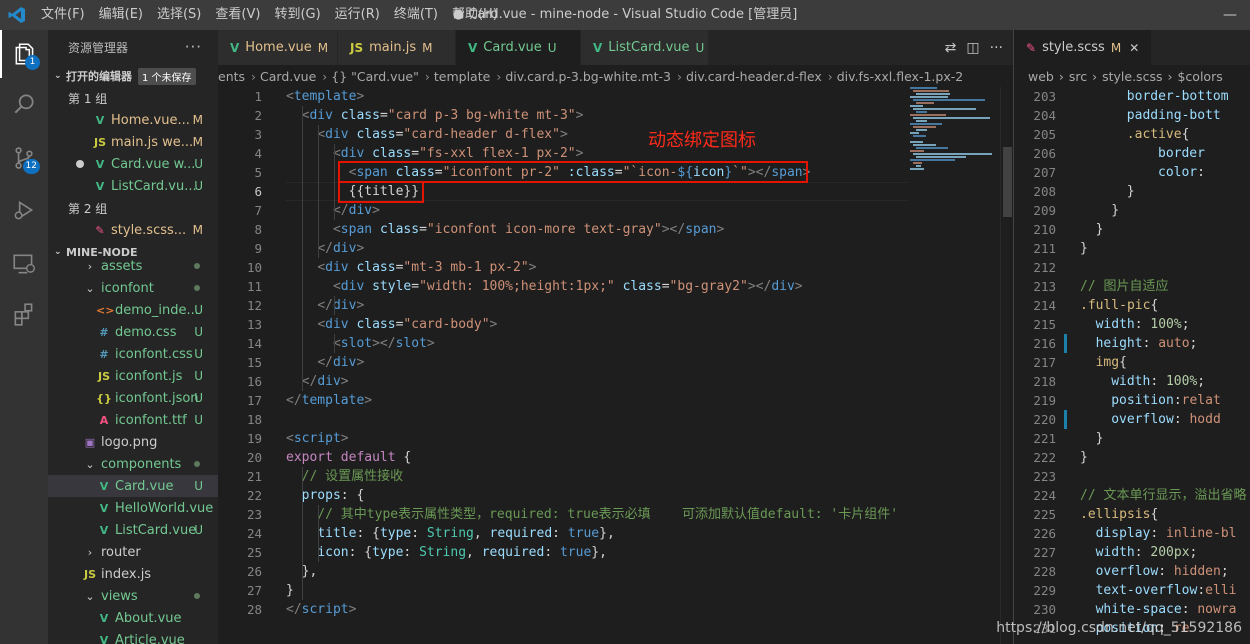 The width and height of the screenshot is (1250, 644). Describe the element at coordinates (1006, 365) in the screenshot. I see `vertical-scrollbar` at that location.